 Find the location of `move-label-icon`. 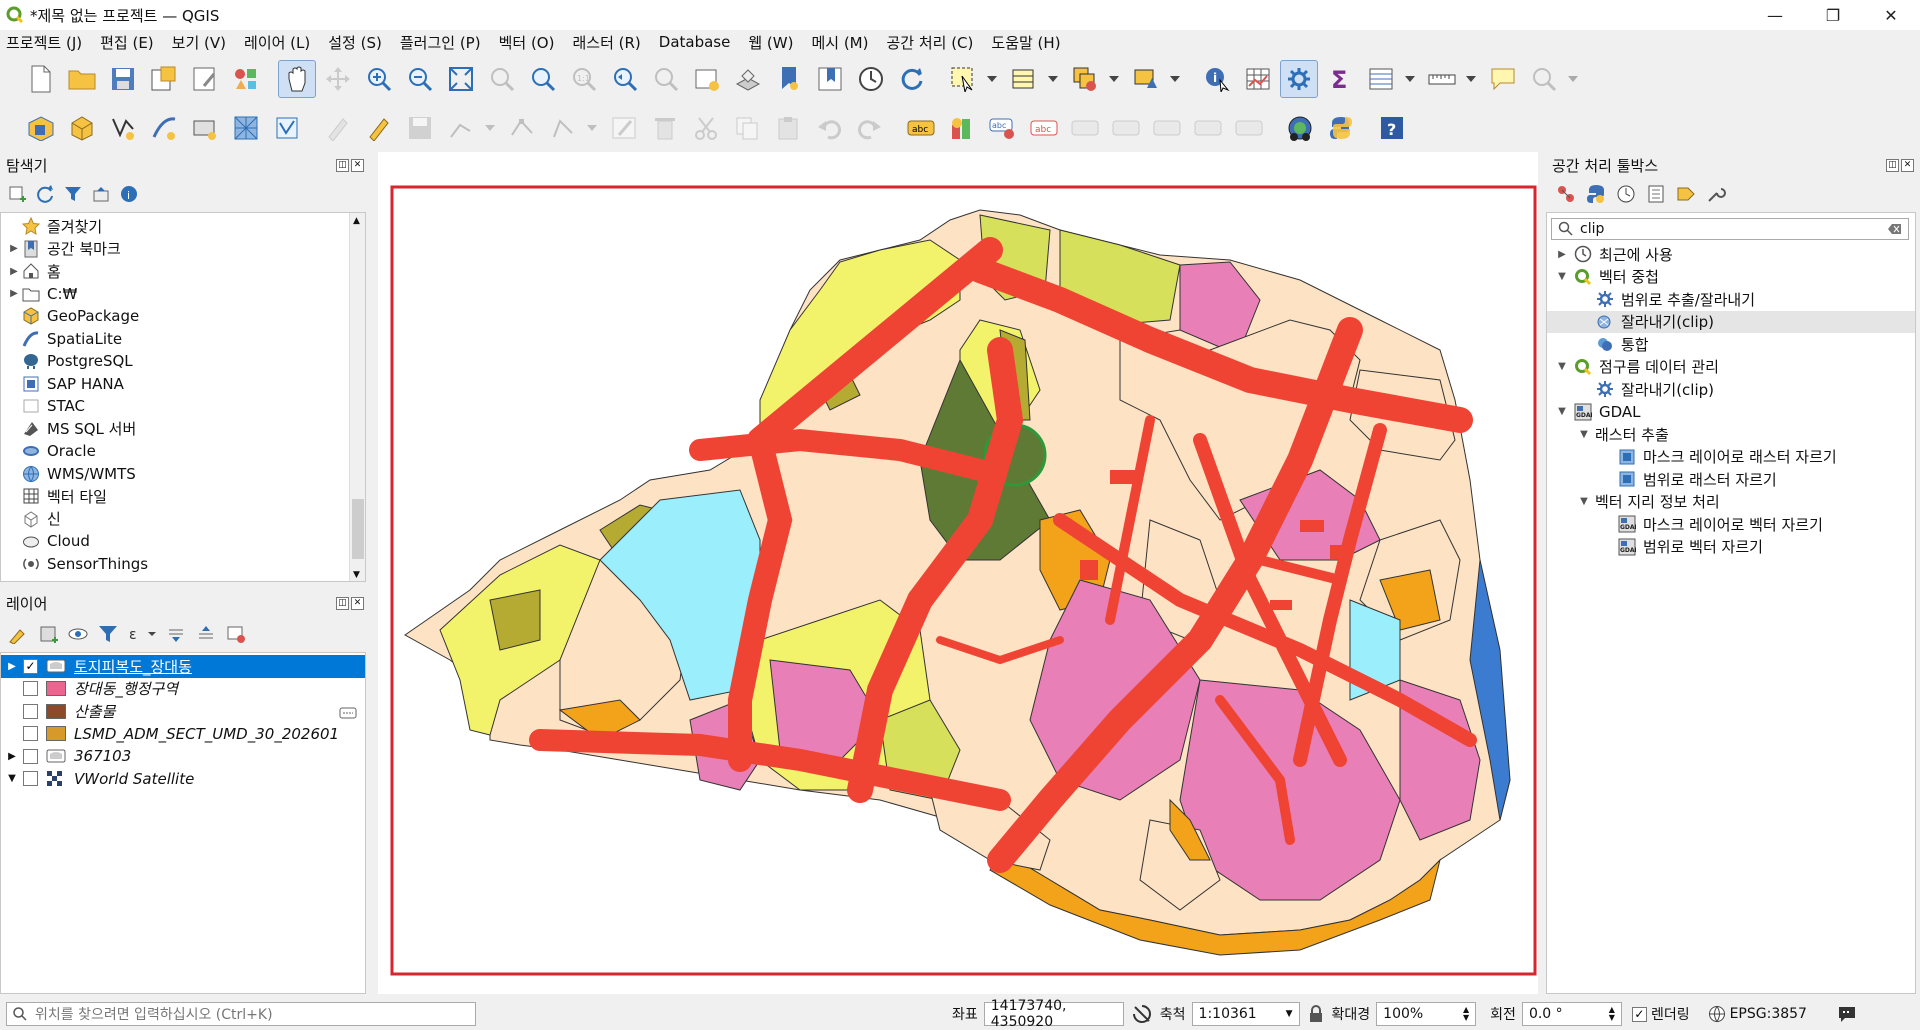

move-label-icon is located at coordinates (1126, 128).